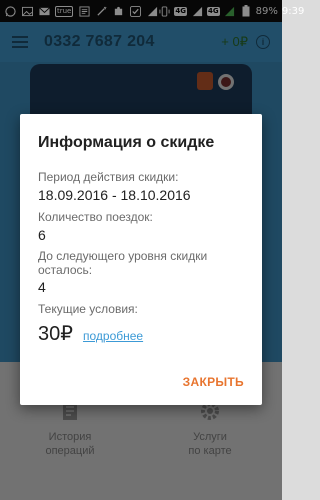  What do you see at coordinates (113, 336) in the screenshot?
I see `details-link: подробнее` at bounding box center [113, 336].